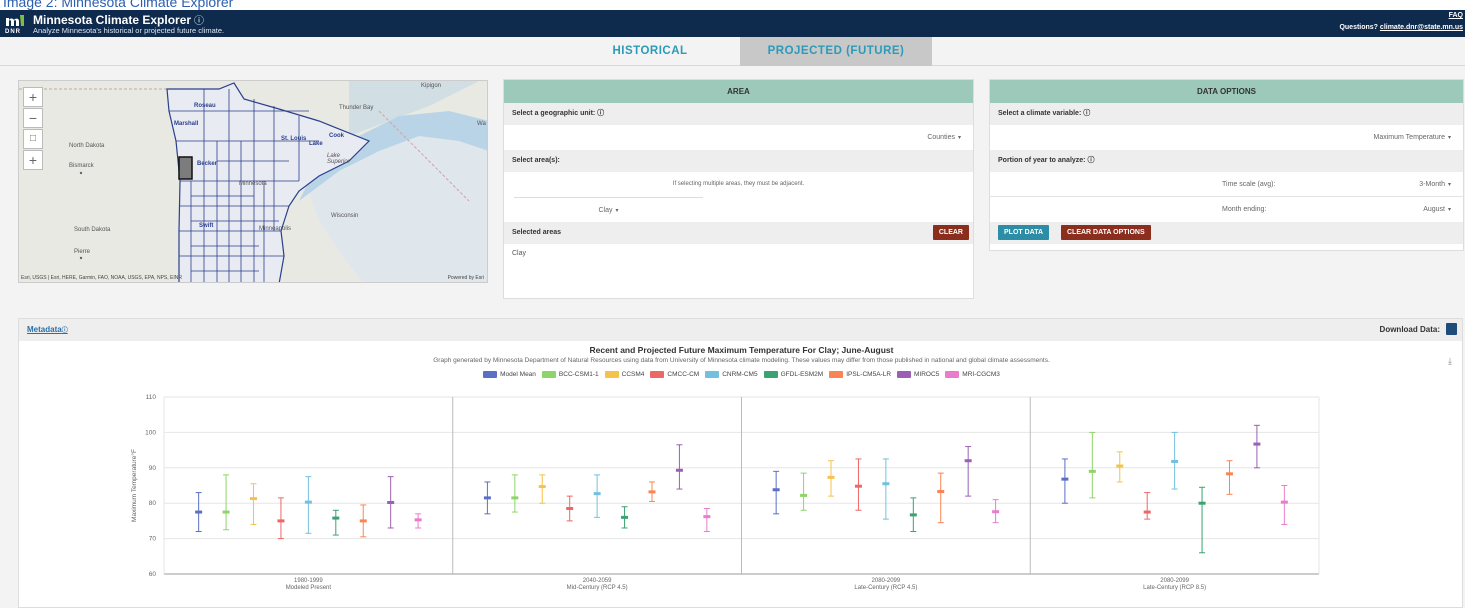  What do you see at coordinates (1421, 27) in the screenshot?
I see `contact-email-link: climate.dnr@state.mn.us` at bounding box center [1421, 27].